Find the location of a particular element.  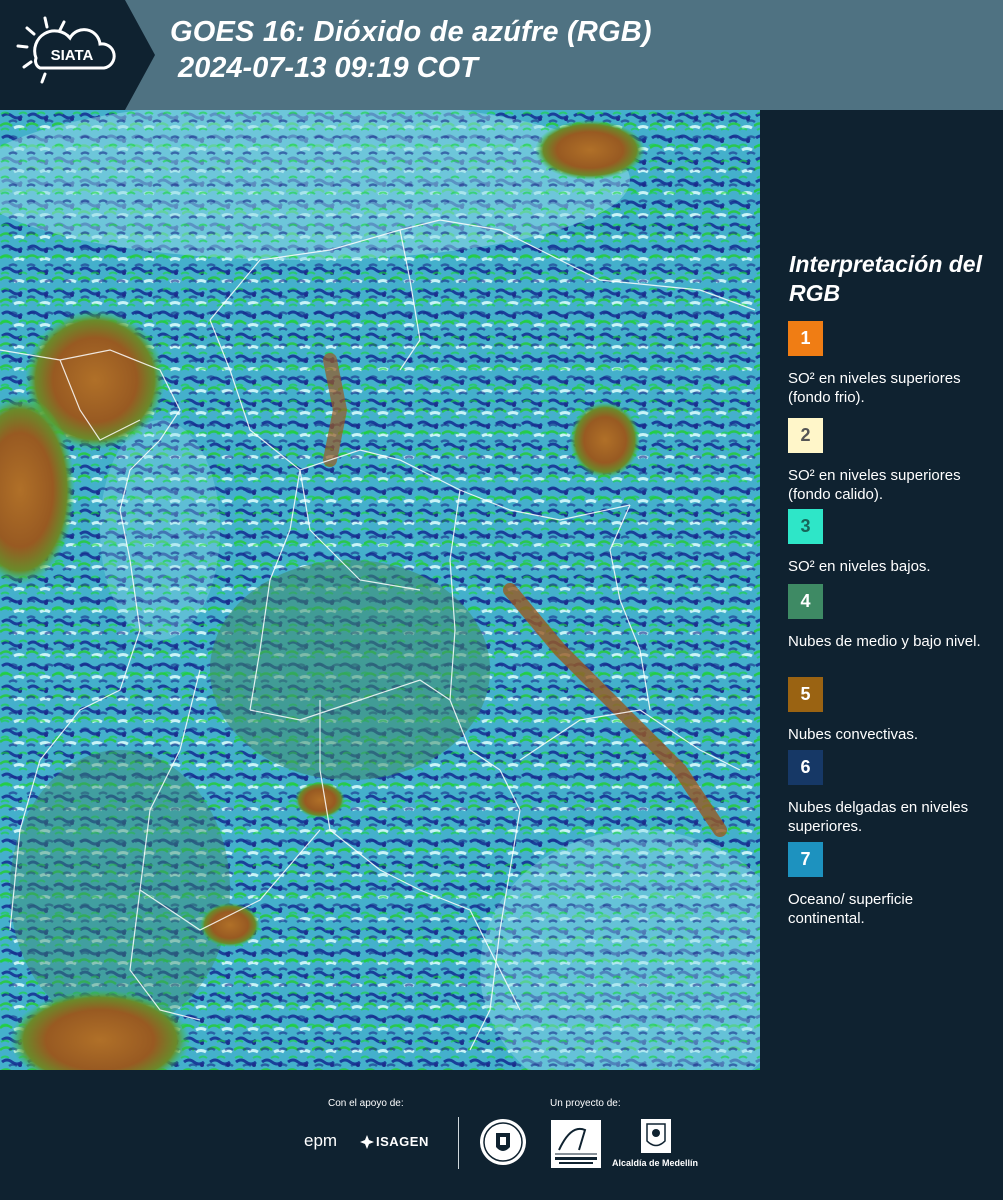

legend-swatch: 4 is located at coordinates (805, 601).